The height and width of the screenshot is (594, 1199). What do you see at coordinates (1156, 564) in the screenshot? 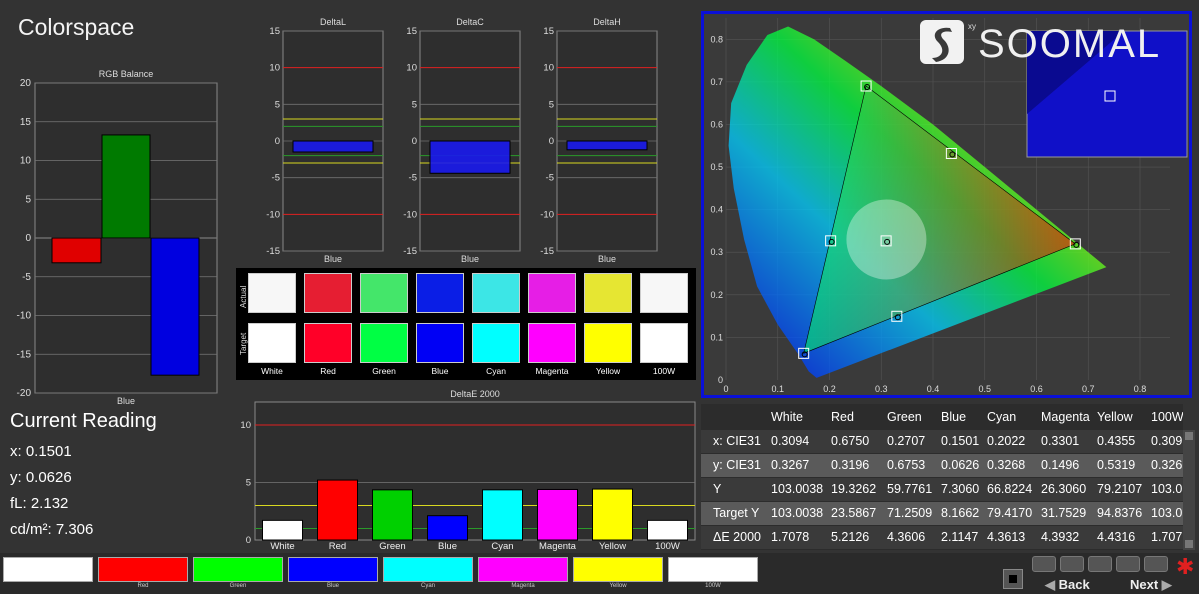
I see `refresh-icon` at bounding box center [1156, 564].